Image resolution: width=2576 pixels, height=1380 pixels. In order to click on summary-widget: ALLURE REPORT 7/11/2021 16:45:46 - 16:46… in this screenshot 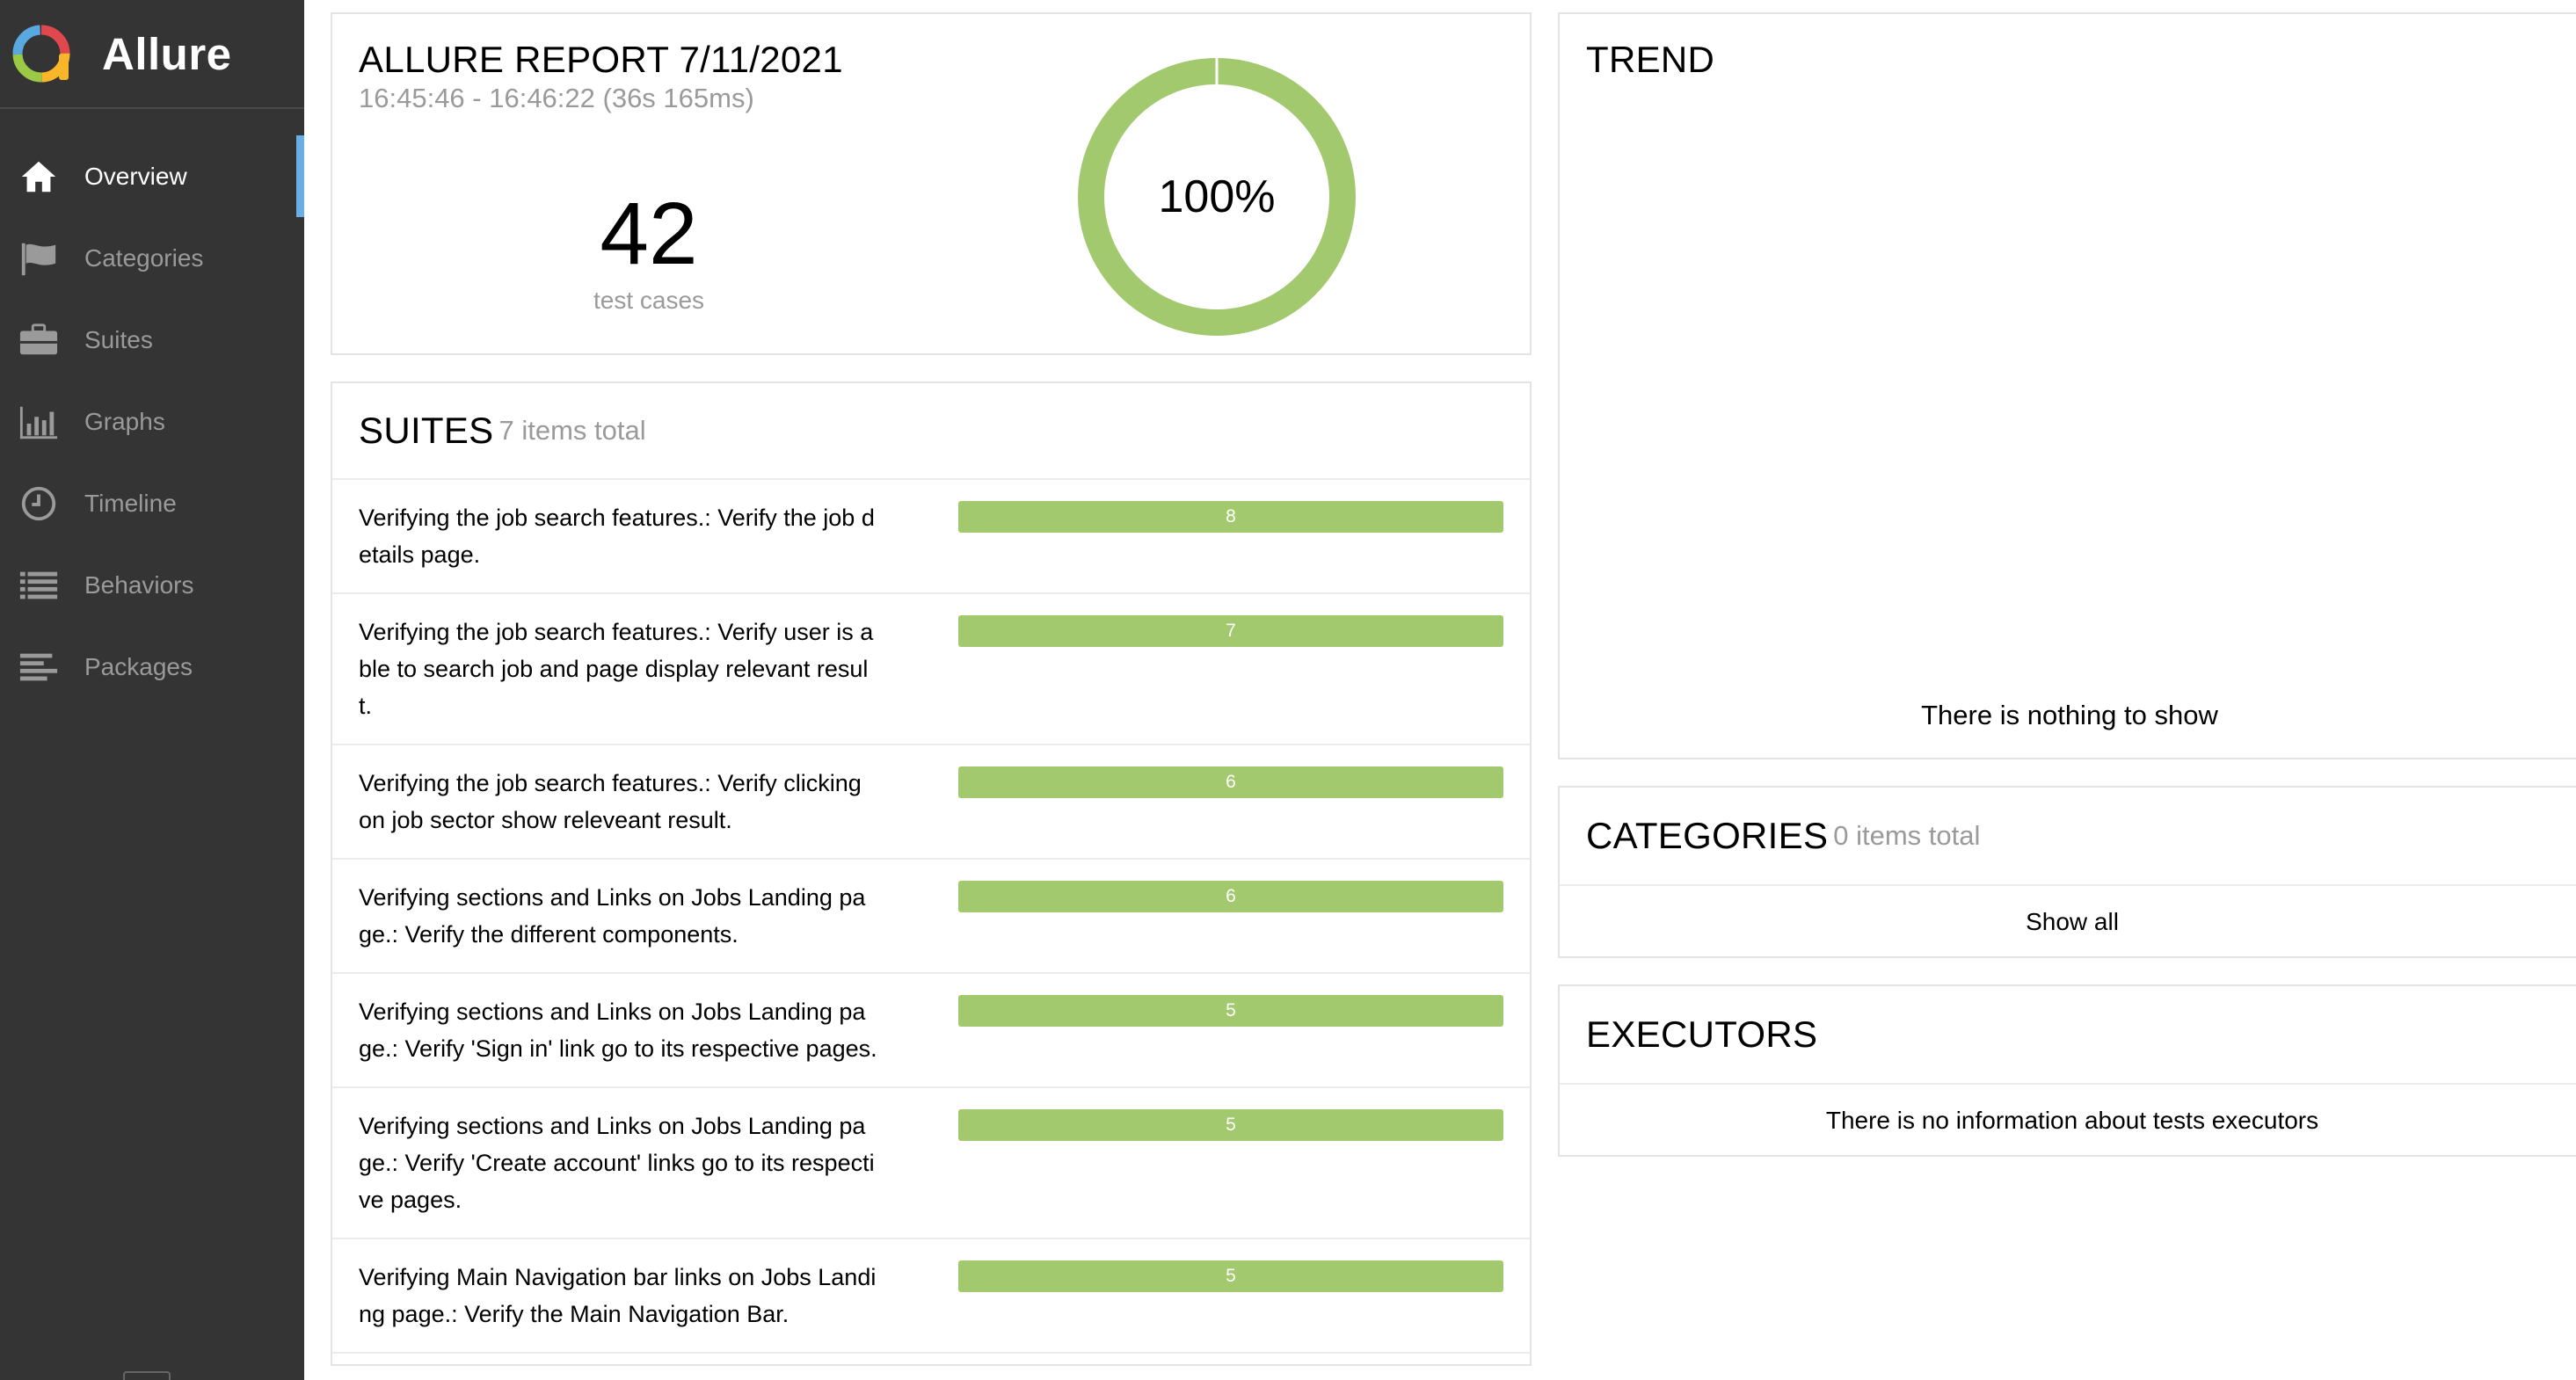, I will do `click(931, 183)`.